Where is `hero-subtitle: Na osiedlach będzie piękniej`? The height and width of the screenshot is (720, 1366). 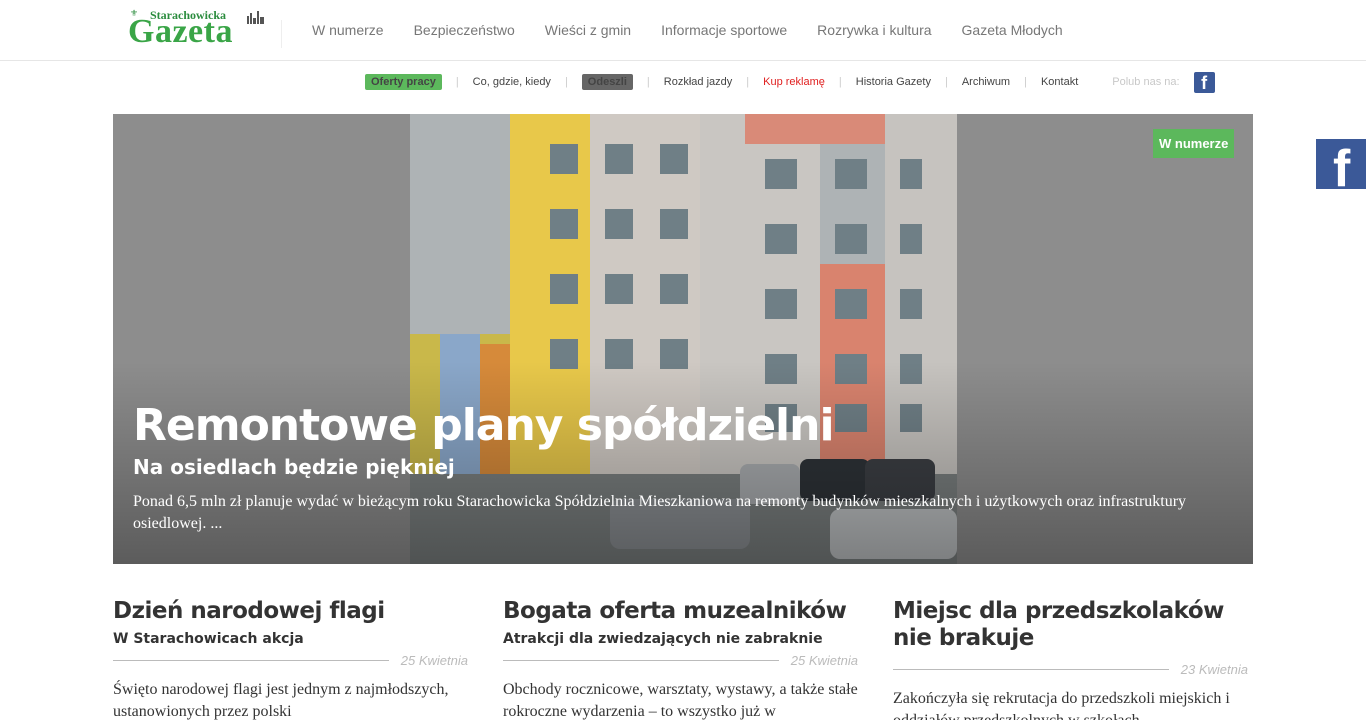
hero-subtitle: Na osiedlach będzie piękniej is located at coordinates (294, 467).